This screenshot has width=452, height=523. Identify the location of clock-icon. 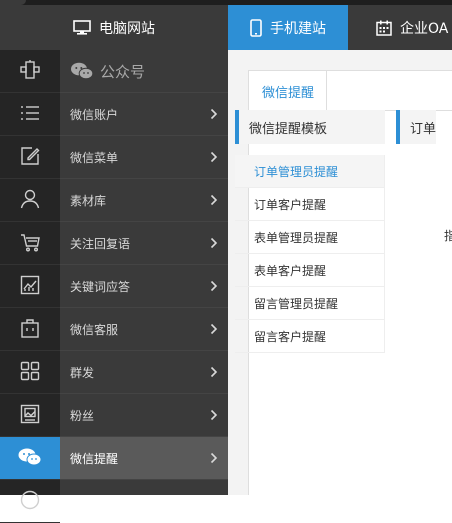
(30, 501).